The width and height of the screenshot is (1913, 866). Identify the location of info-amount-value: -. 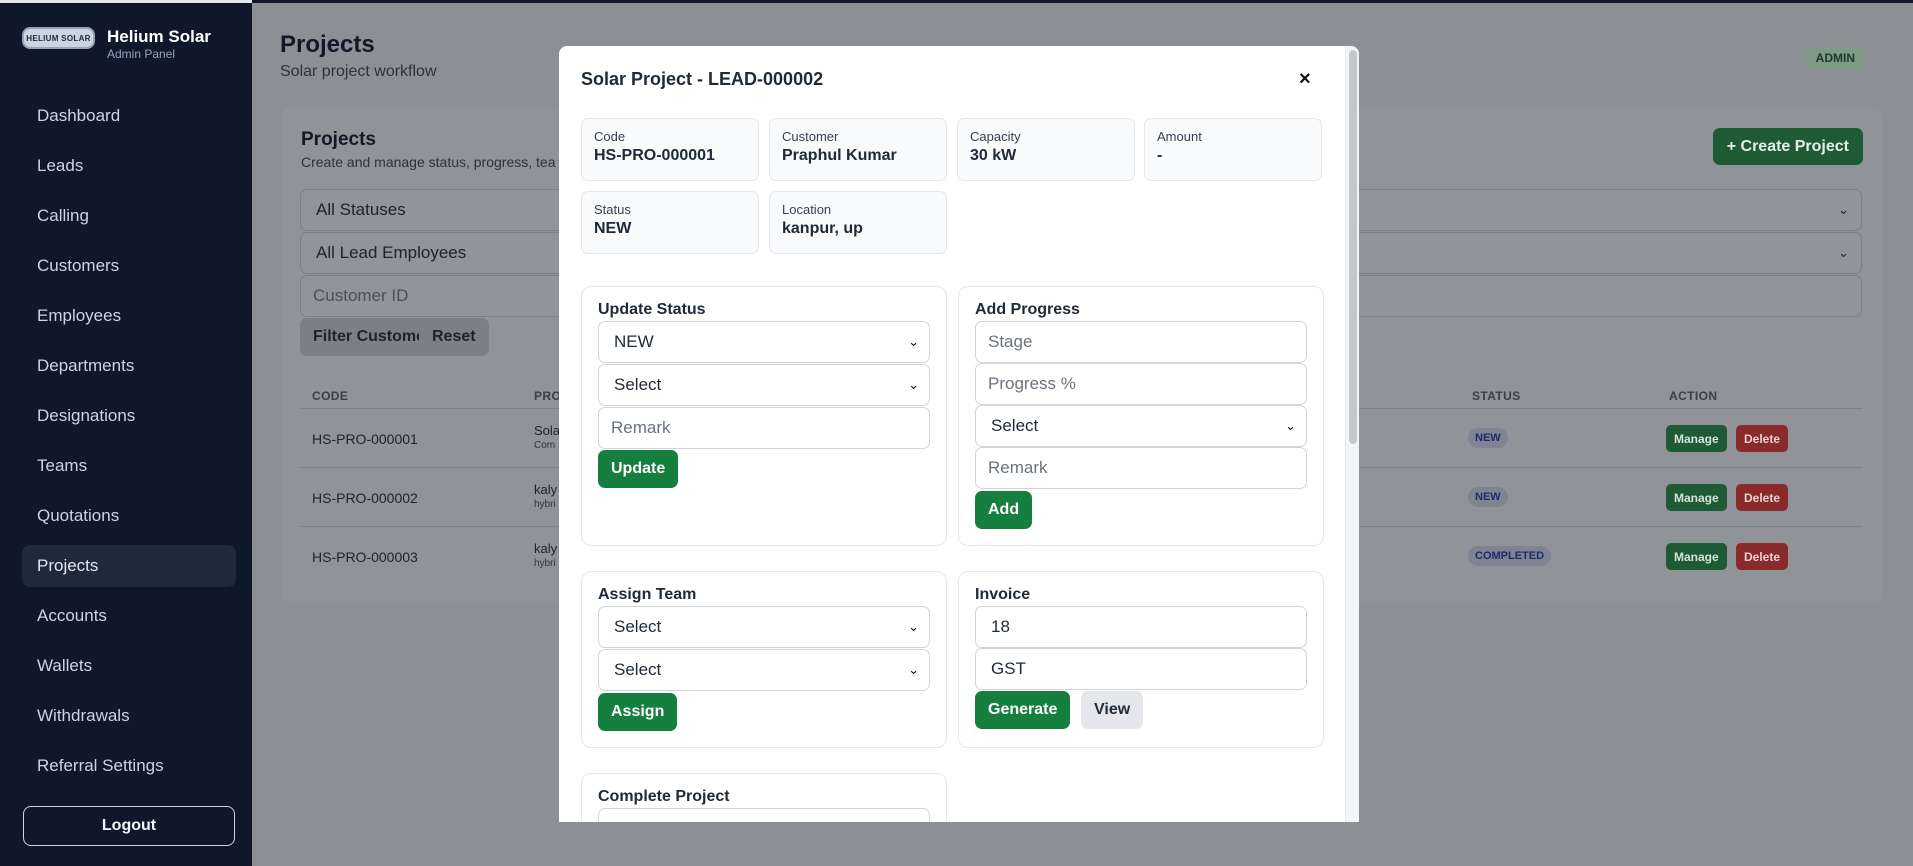
(1160, 155).